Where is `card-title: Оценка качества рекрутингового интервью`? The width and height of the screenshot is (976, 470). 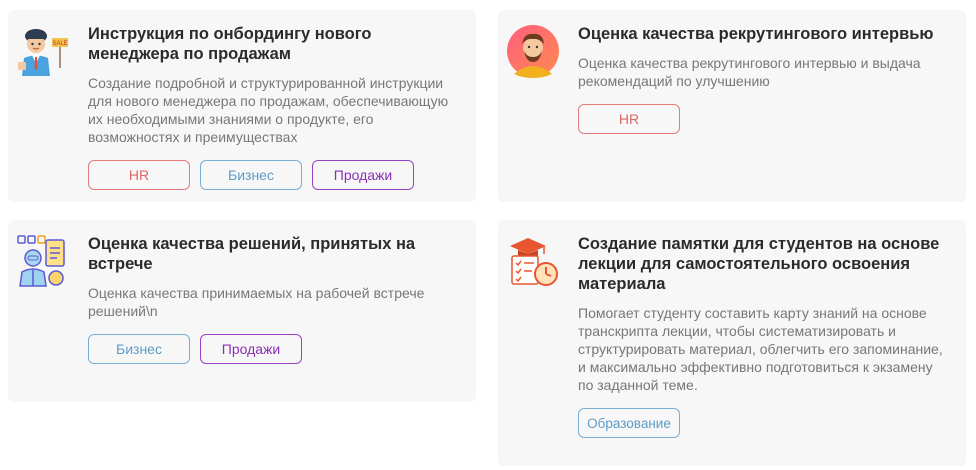 card-title: Оценка качества рекрутингового интервью is located at coordinates (756, 34).